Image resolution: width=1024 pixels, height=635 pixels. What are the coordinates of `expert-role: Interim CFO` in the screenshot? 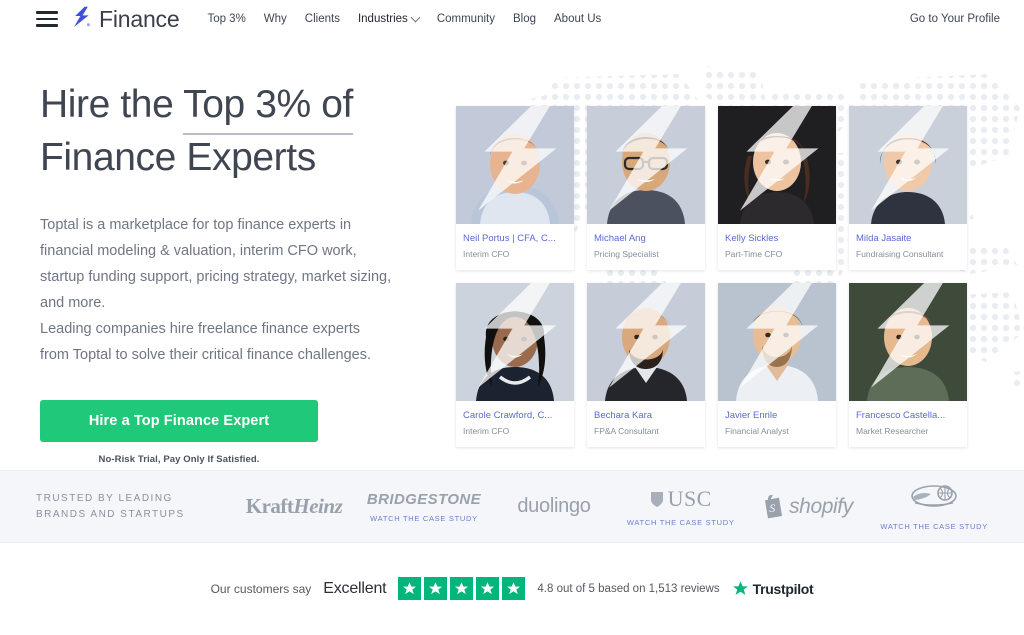 It's located at (486, 431).